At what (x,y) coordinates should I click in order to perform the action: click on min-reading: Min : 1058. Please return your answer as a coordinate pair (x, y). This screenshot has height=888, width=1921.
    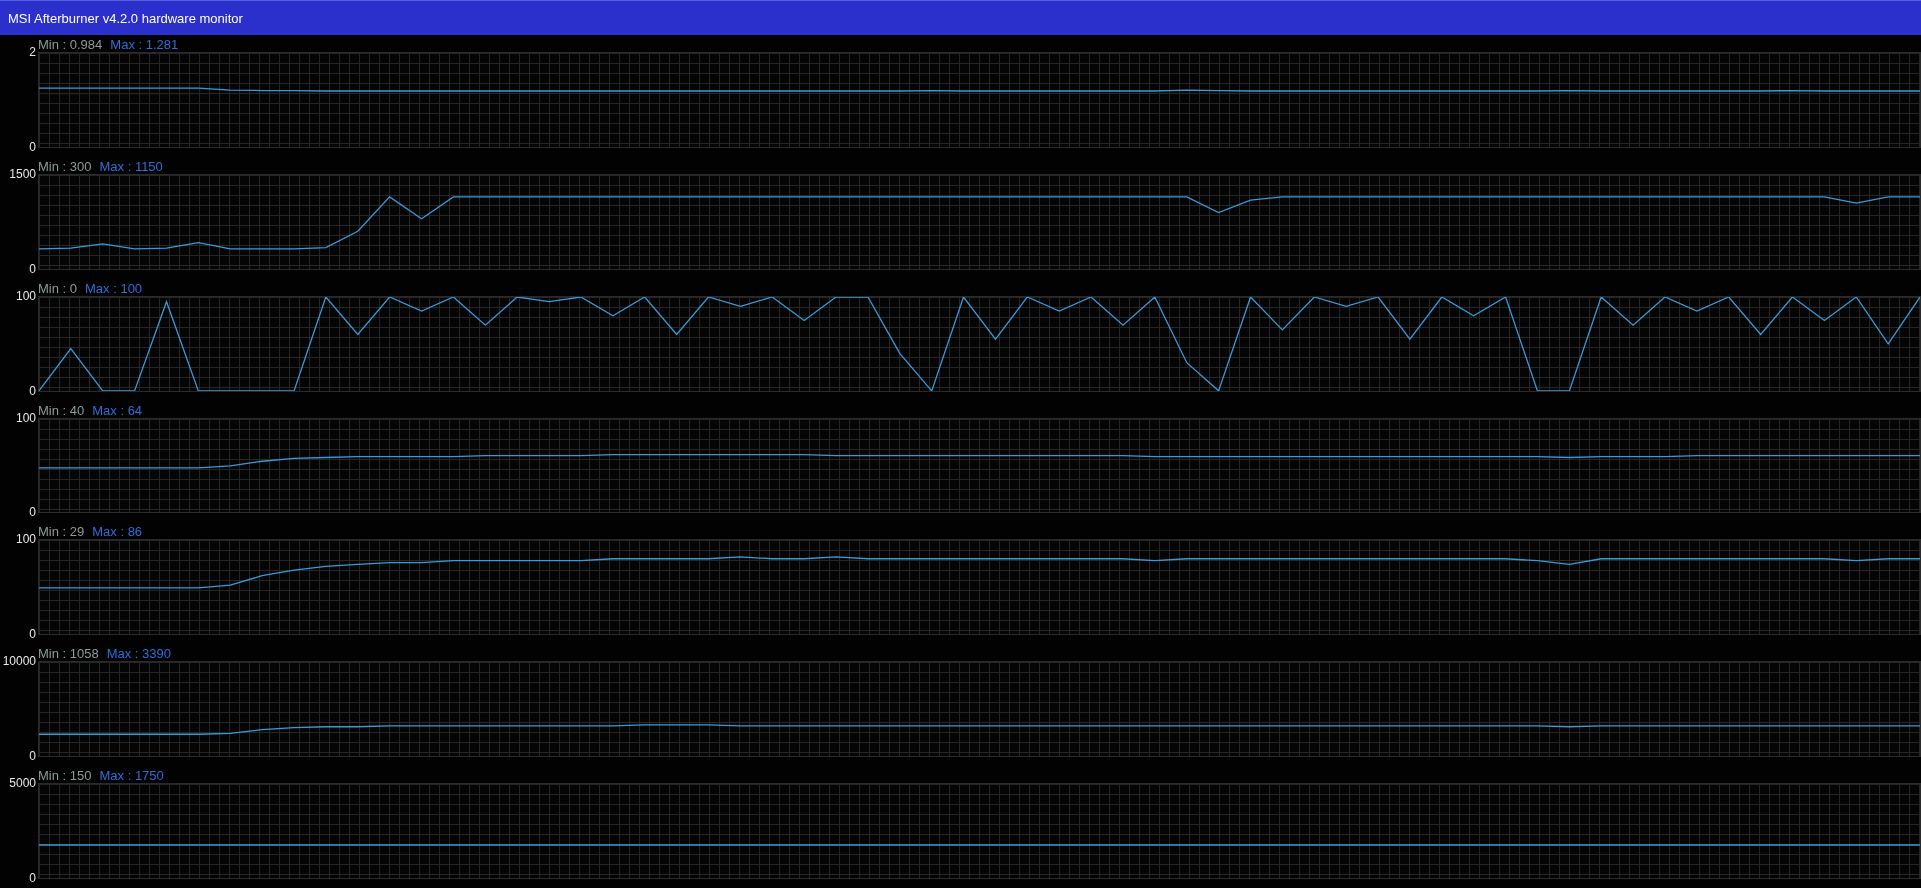
    Looking at the image, I should click on (68, 654).